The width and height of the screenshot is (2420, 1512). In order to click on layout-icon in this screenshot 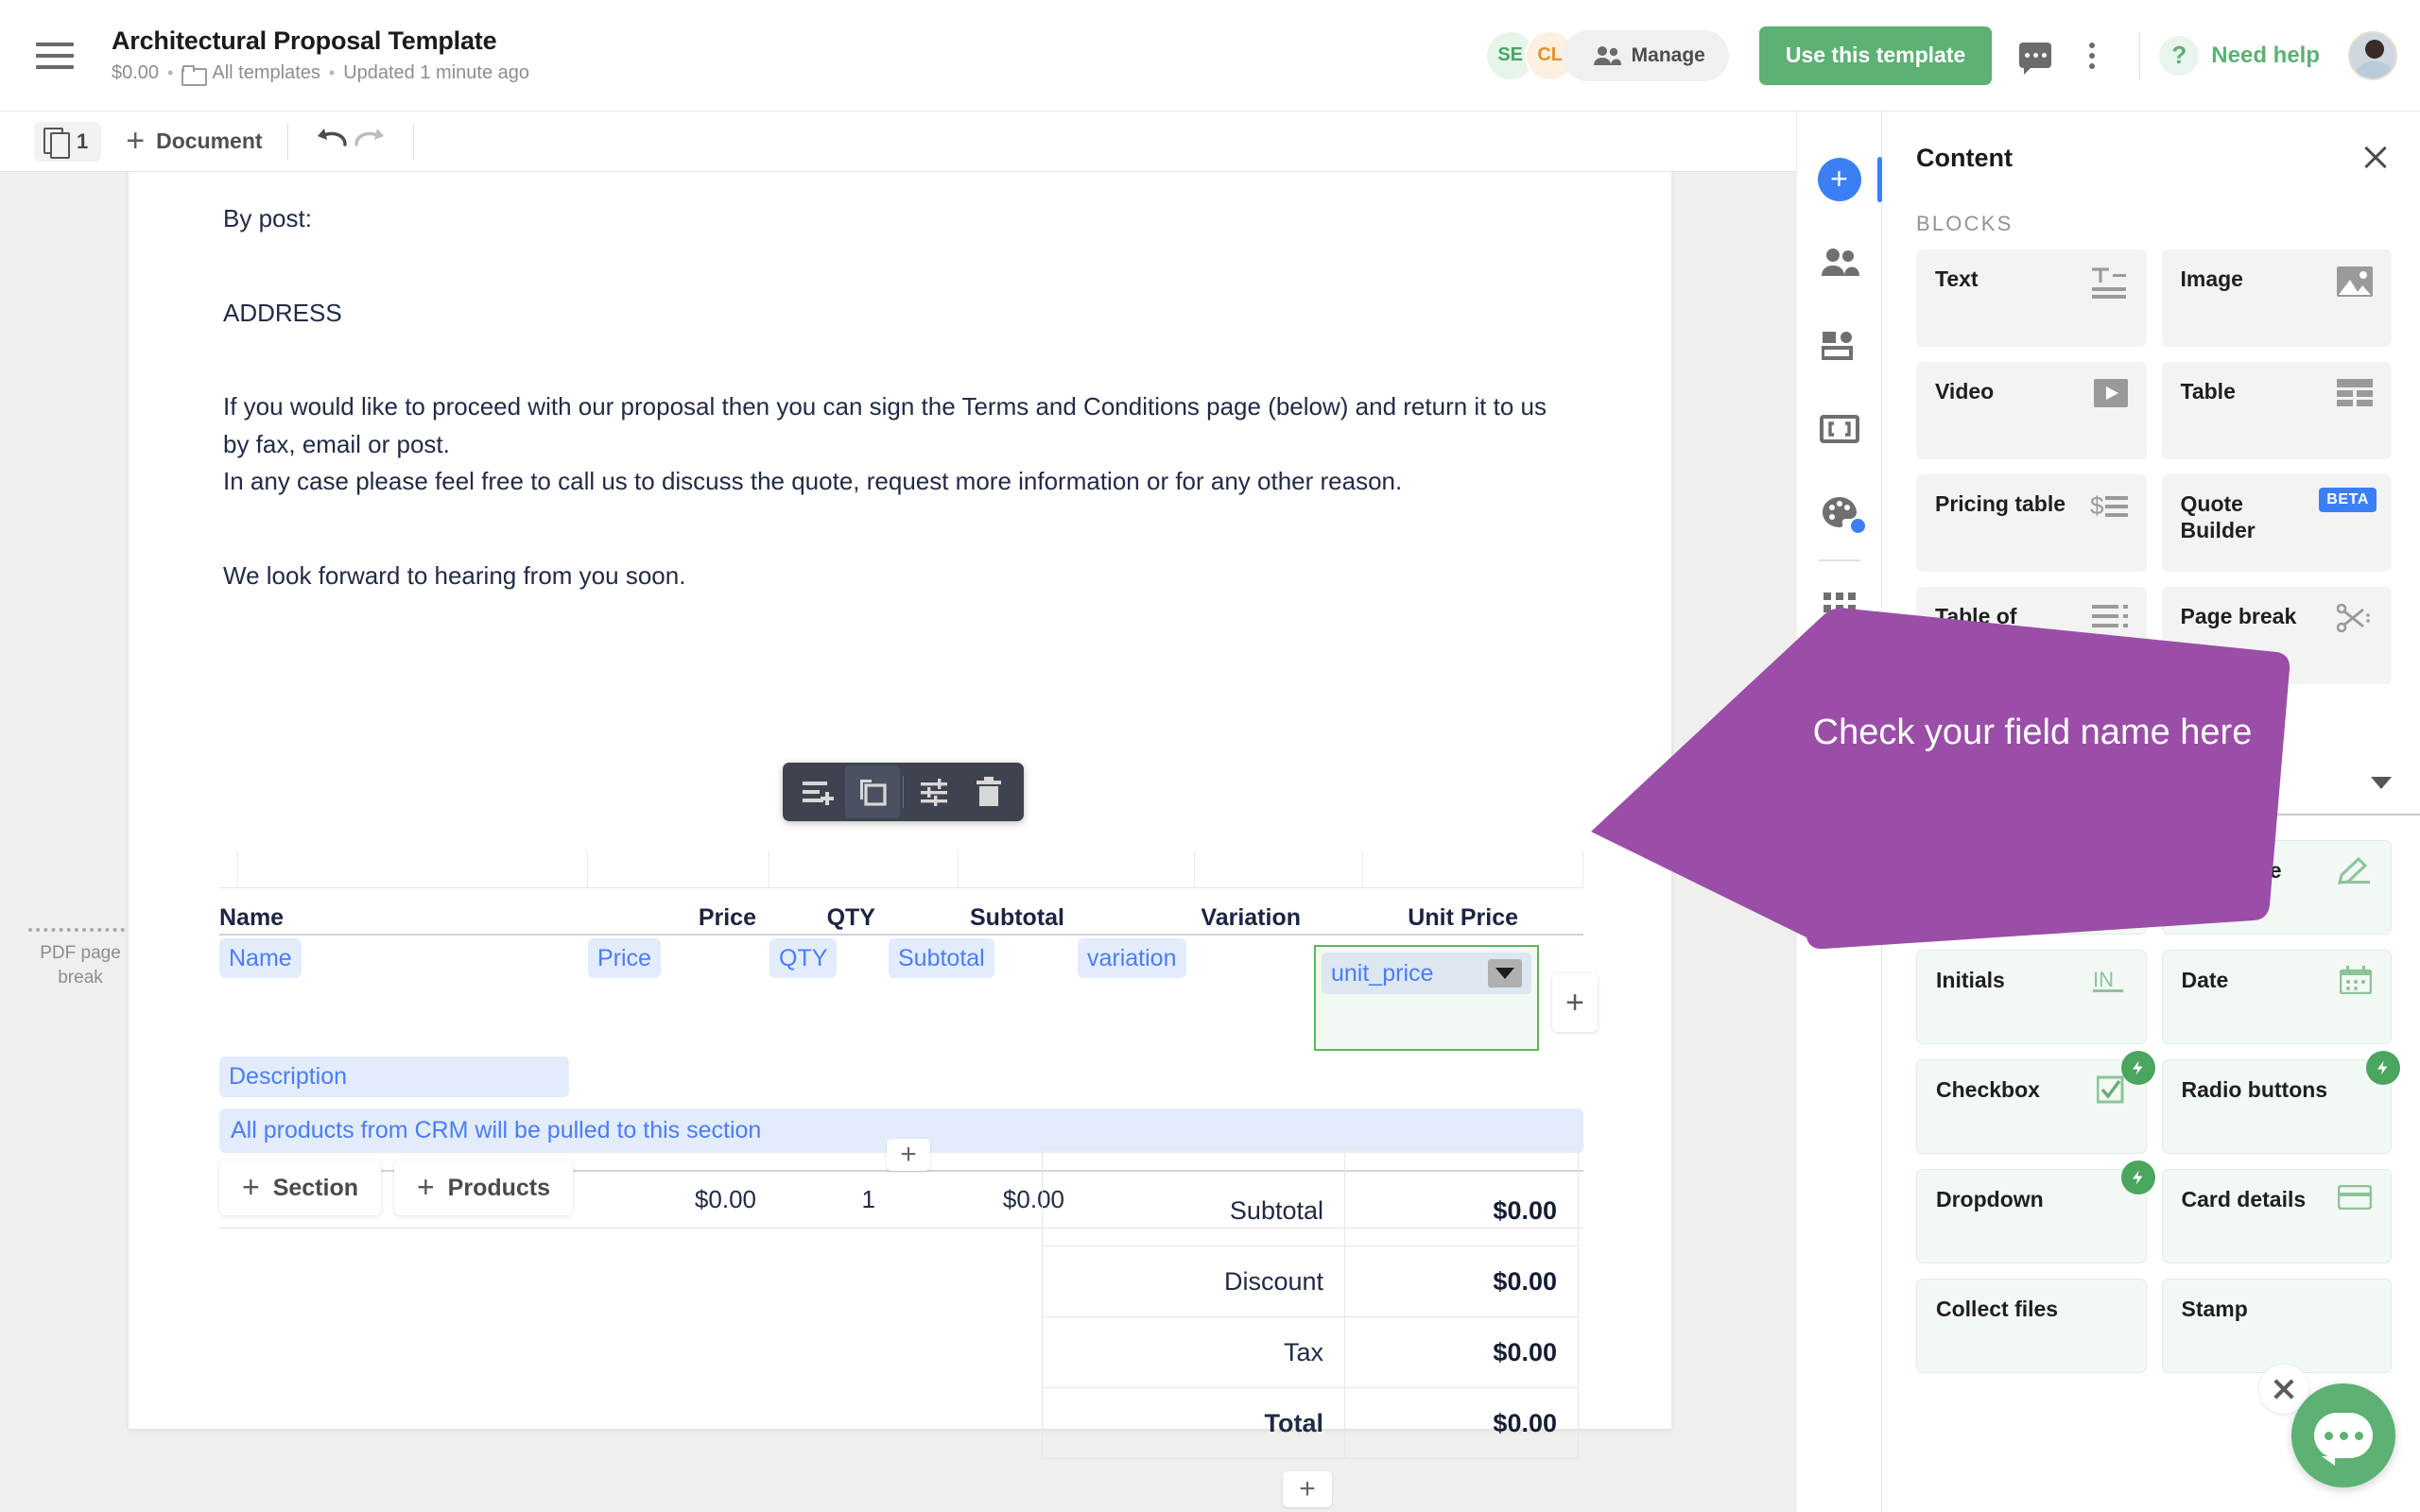, I will do `click(1837, 346)`.